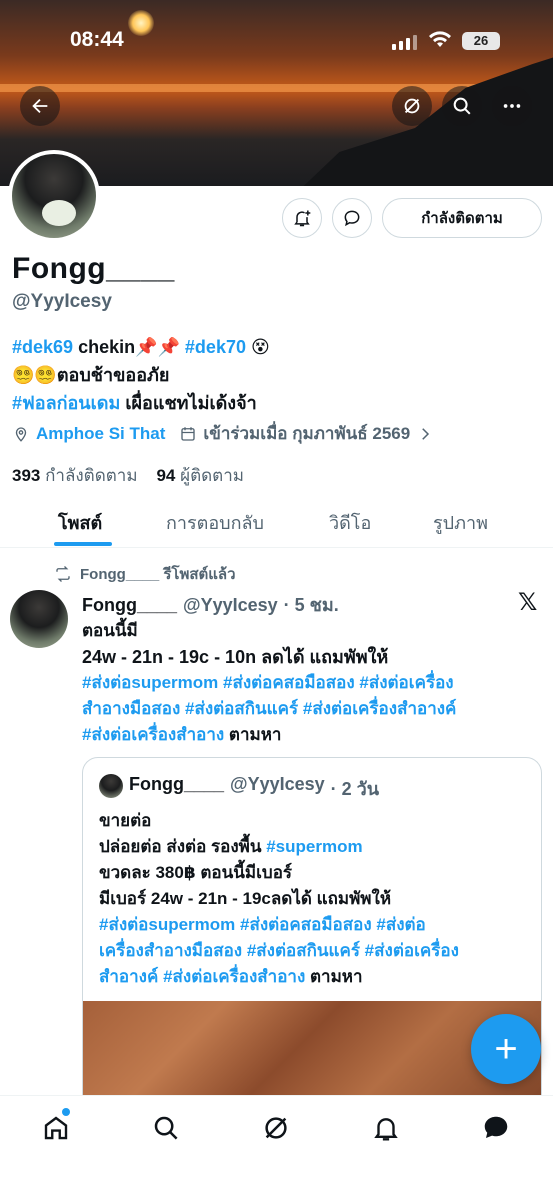 Image resolution: width=553 pixels, height=1200 pixels. Describe the element at coordinates (314, 925) in the screenshot. I see `quote-hashtags: #ส่งต่อsupermom #ส่งต่อคสอมือสอง #ส่งต่อ` at that location.